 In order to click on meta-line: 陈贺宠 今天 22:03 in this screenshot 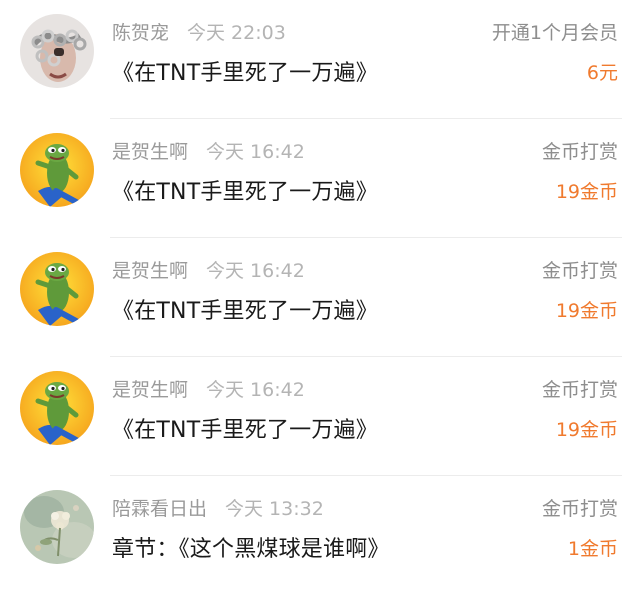, I will do `click(199, 31)`.